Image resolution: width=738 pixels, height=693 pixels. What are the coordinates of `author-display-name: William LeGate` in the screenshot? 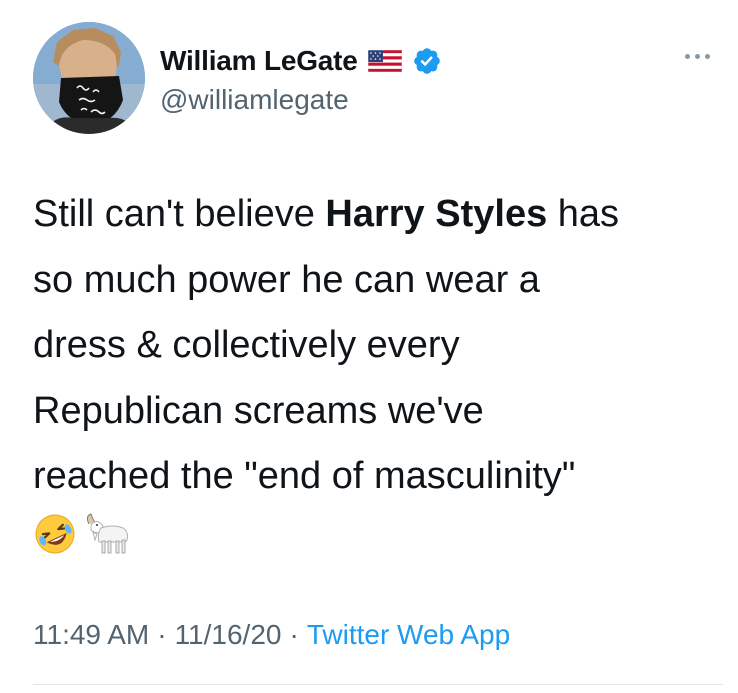 It's located at (259, 61).